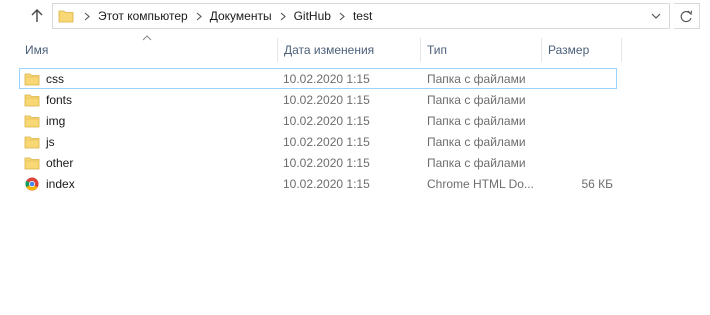 This screenshot has width=710, height=315. What do you see at coordinates (149, 78) in the screenshot?
I see `file-name-cell: css` at bounding box center [149, 78].